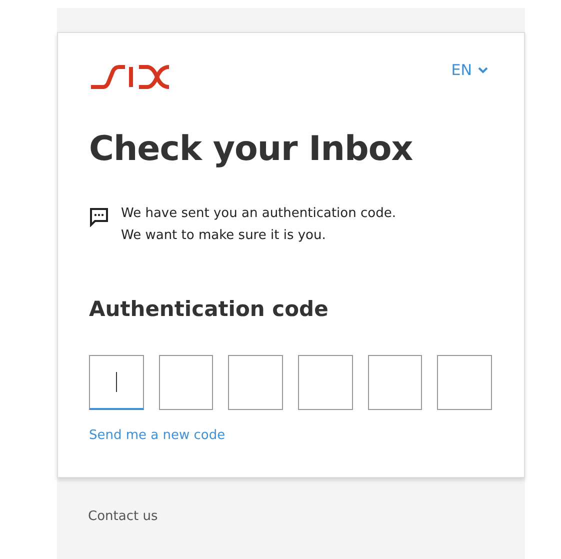 This screenshot has height=559, width=561. What do you see at coordinates (99, 217) in the screenshot?
I see `message-icon` at bounding box center [99, 217].